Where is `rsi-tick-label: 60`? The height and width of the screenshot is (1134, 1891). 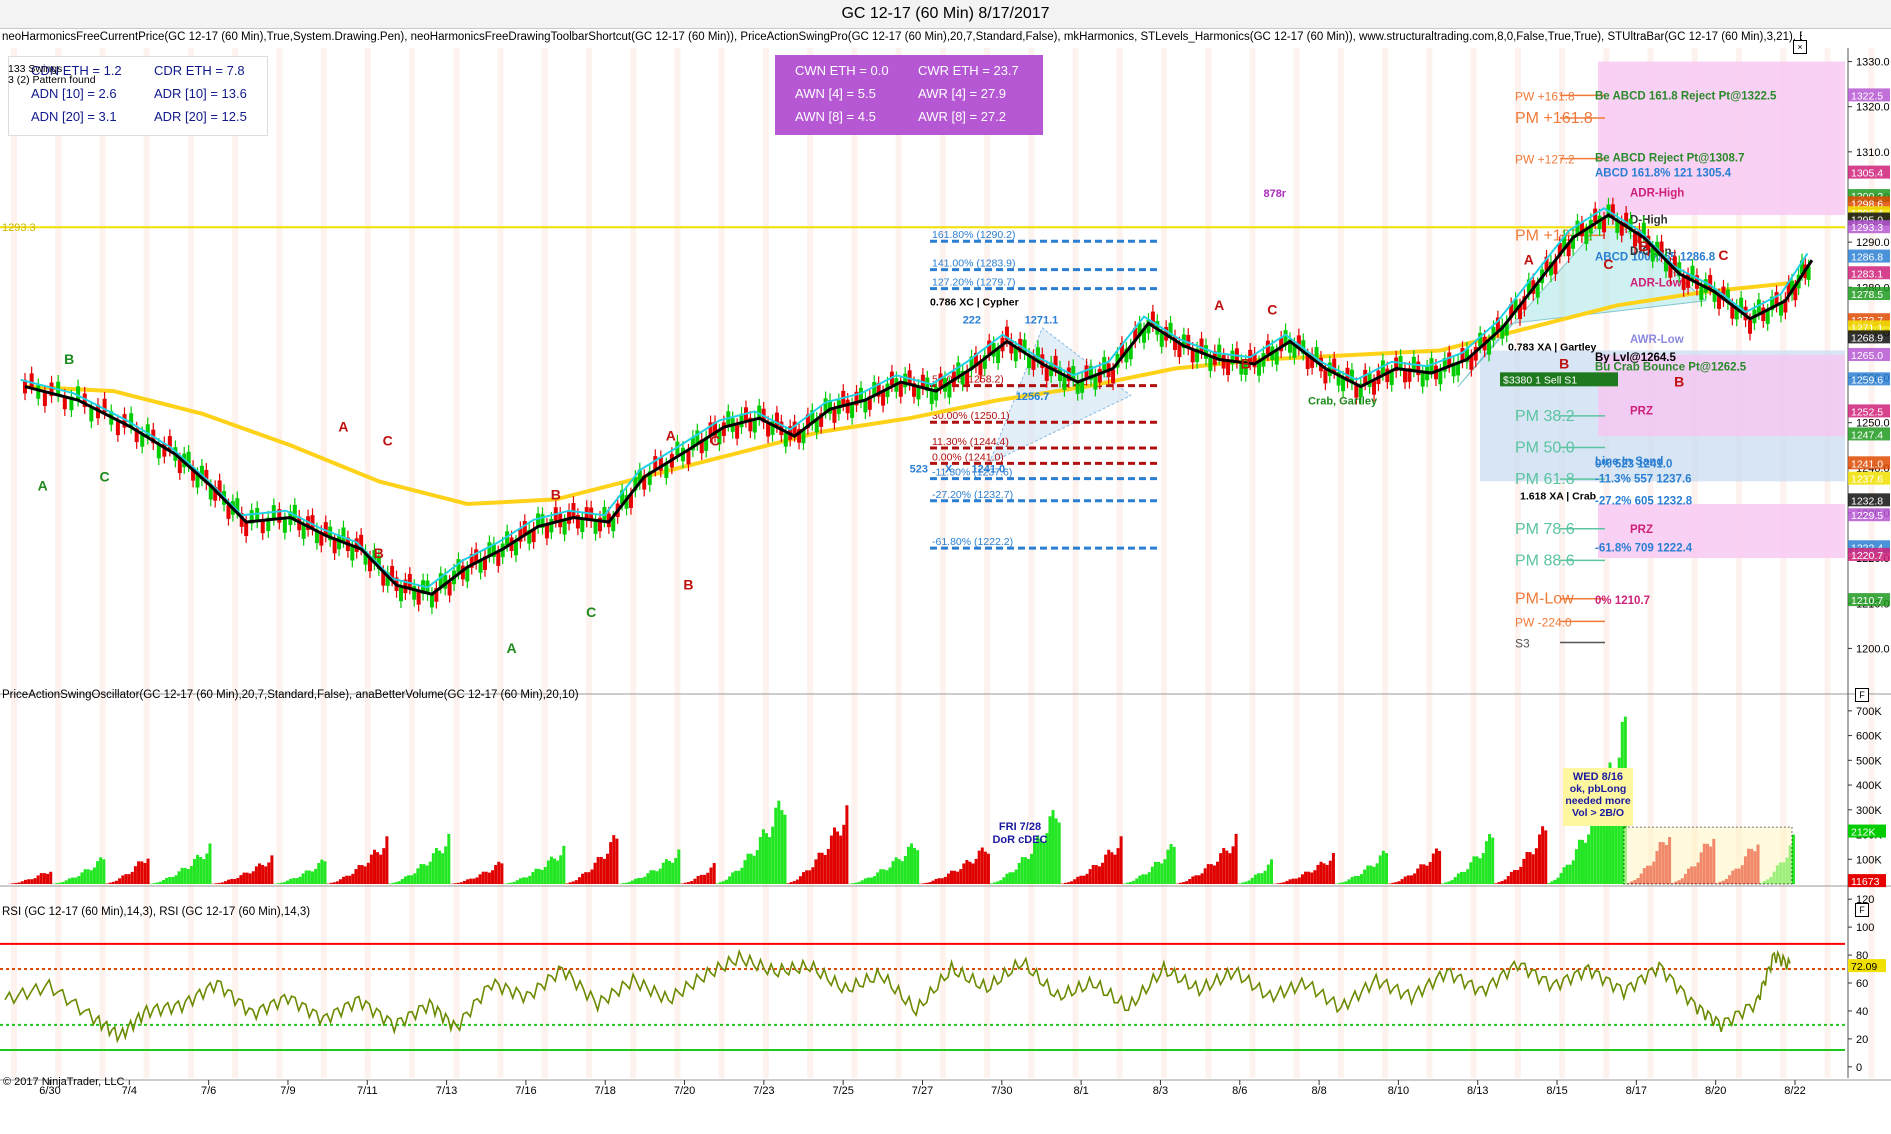 rsi-tick-label: 60 is located at coordinates (1862, 984).